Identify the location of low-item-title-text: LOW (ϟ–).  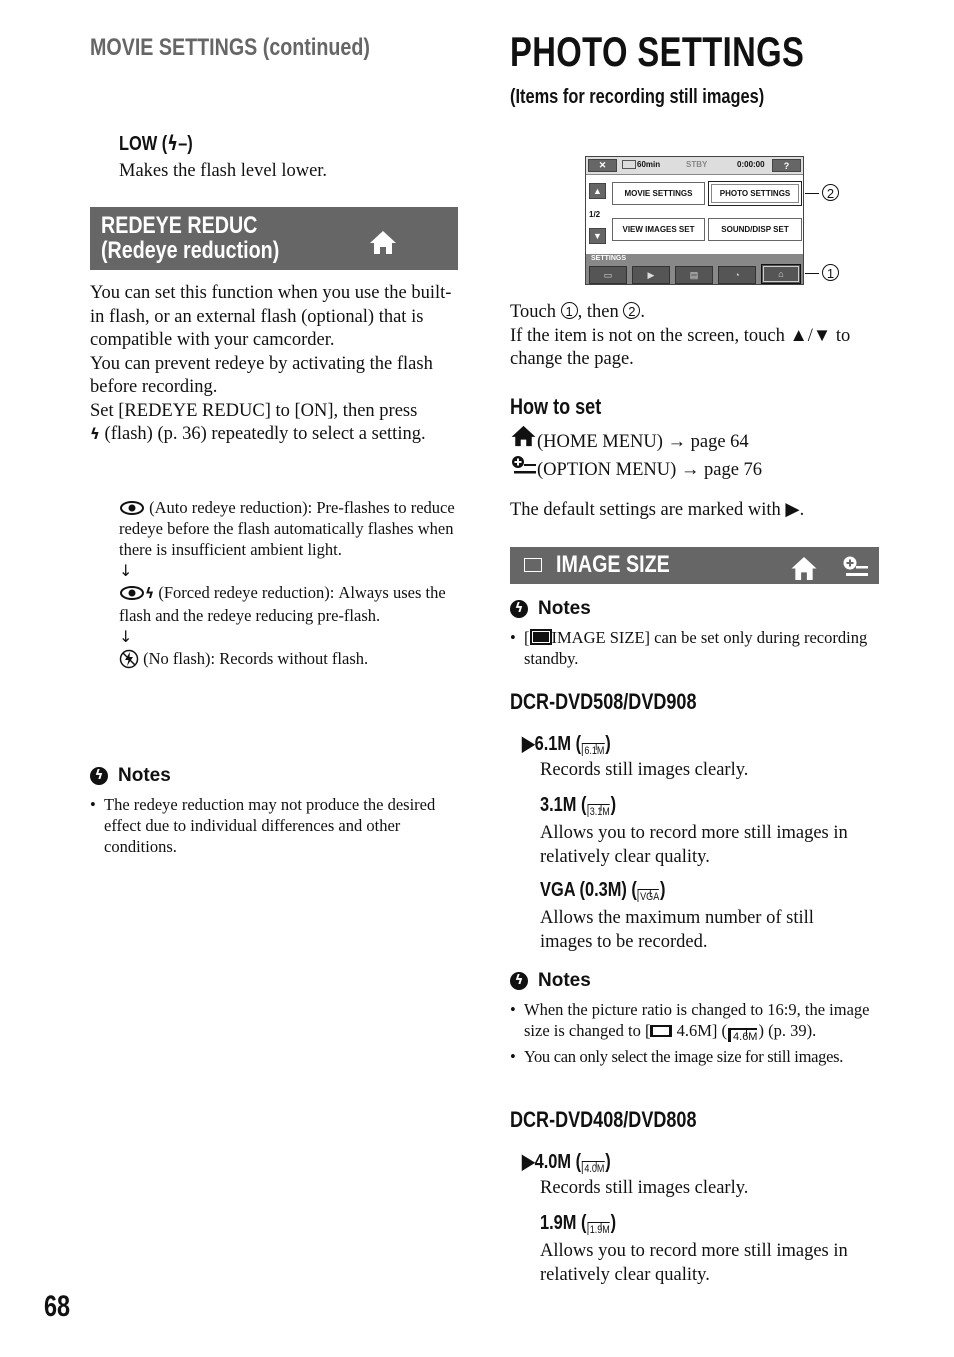
(156, 143).